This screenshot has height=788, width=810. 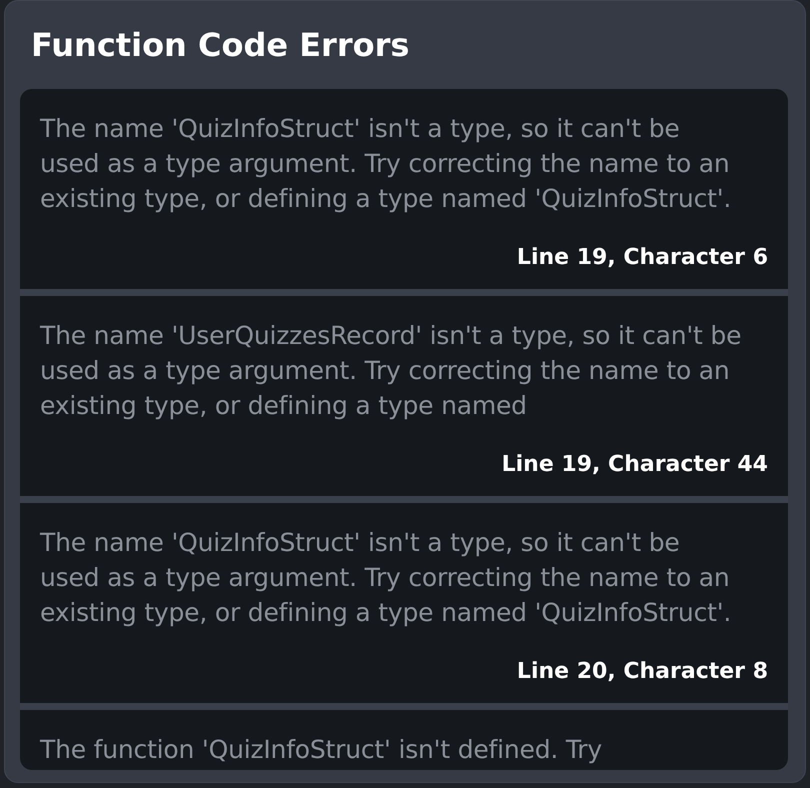 I want to click on error-location: Line 19, Character 6, so click(x=642, y=258).